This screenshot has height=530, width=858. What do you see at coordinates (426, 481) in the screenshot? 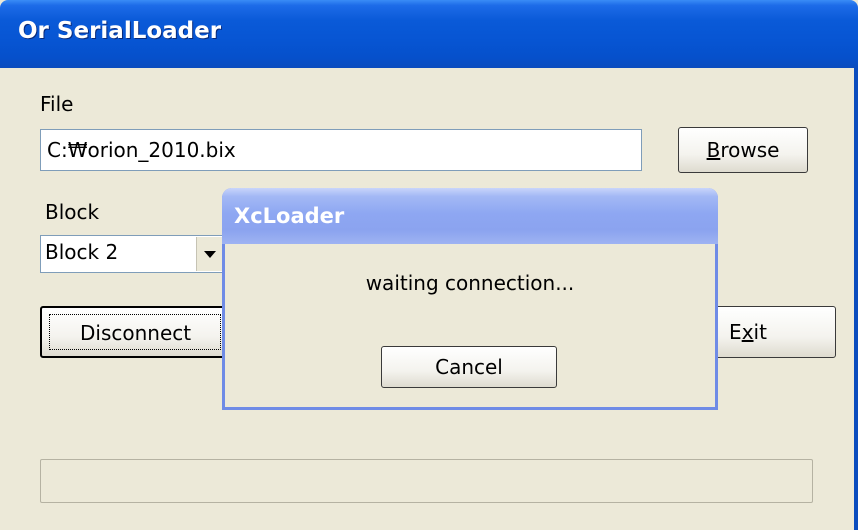
I see `progress-bar` at bounding box center [426, 481].